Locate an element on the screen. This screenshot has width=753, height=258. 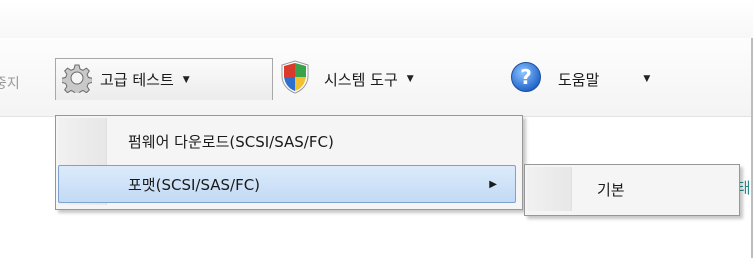
submenu-item-label: 기본 is located at coordinates (611, 189).